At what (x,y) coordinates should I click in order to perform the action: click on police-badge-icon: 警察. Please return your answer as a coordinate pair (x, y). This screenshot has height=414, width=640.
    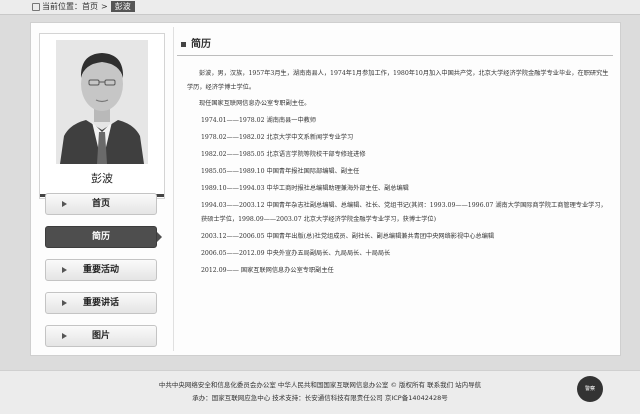
    Looking at the image, I should click on (590, 389).